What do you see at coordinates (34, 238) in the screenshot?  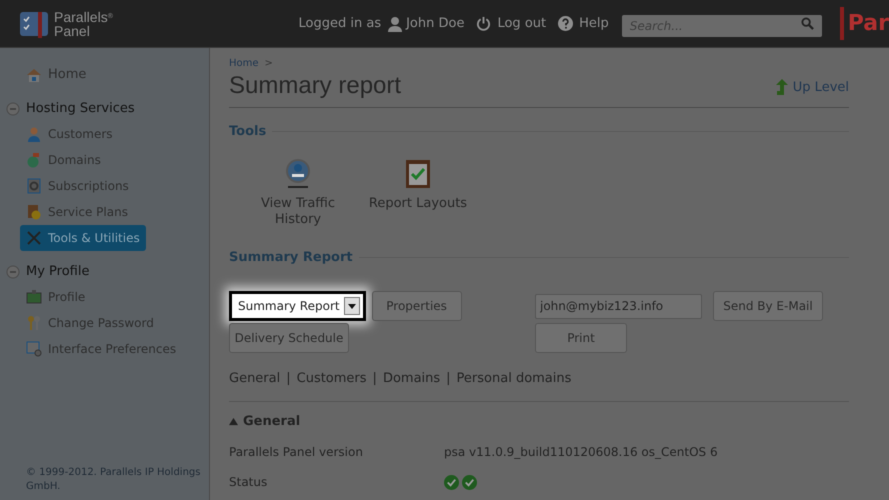 I see `tools-icon` at bounding box center [34, 238].